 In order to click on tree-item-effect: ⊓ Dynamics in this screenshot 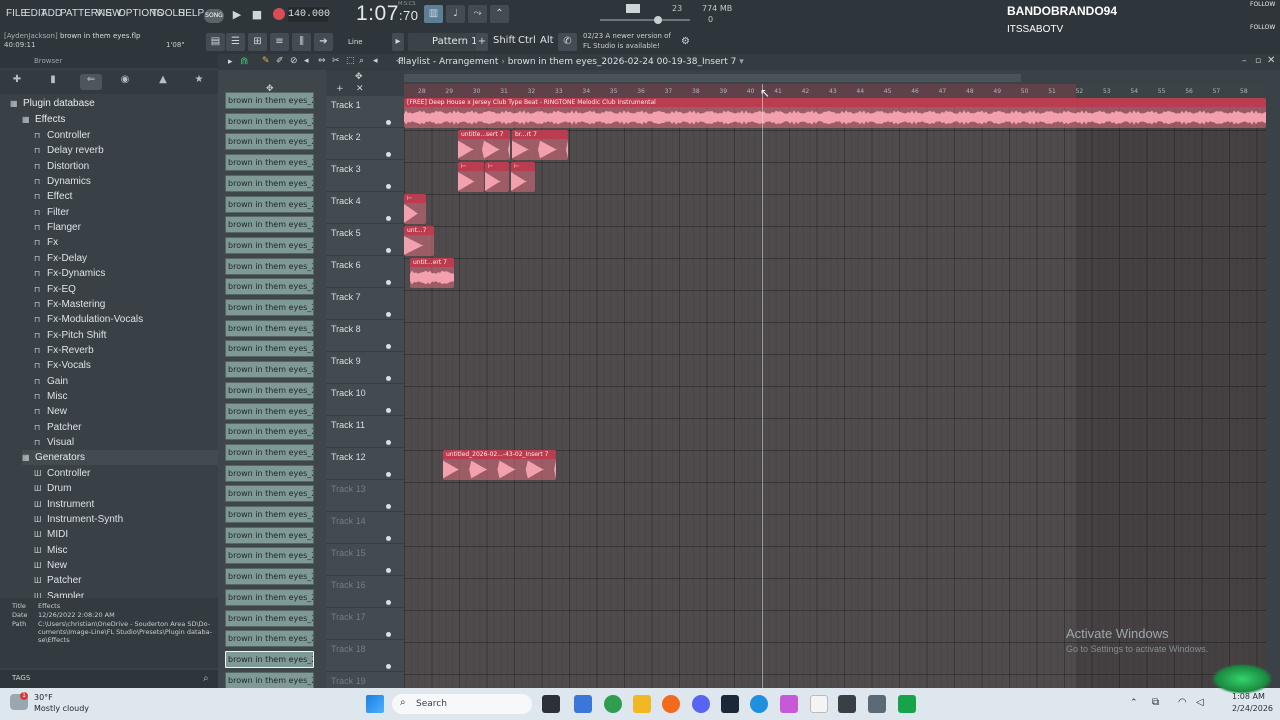, I will do `click(62, 181)`.